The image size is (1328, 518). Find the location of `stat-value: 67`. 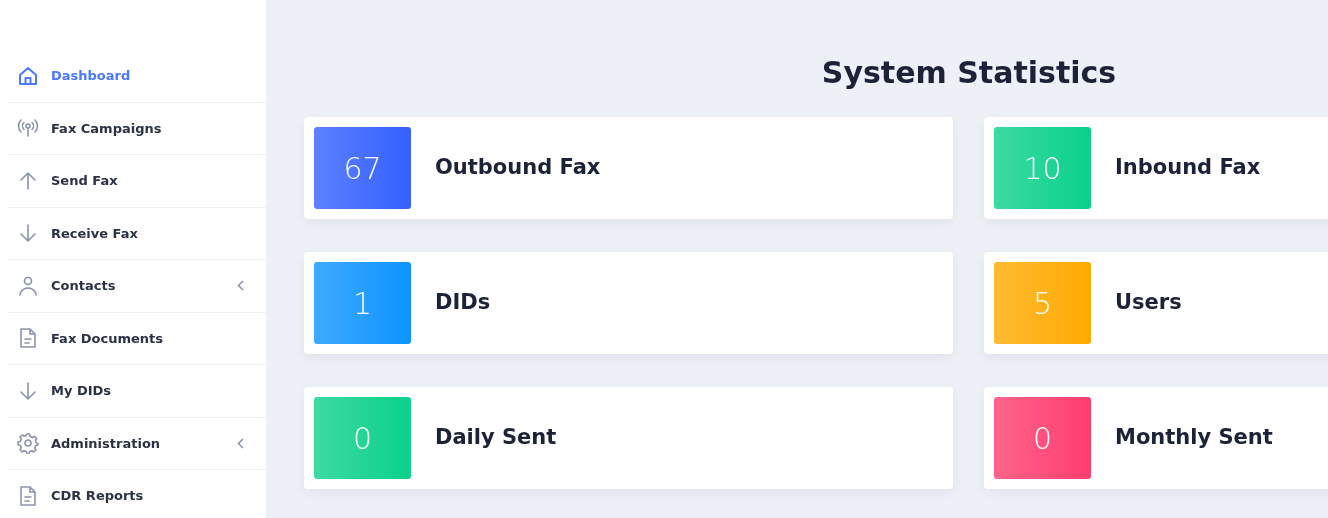

stat-value: 67 is located at coordinates (362, 168).